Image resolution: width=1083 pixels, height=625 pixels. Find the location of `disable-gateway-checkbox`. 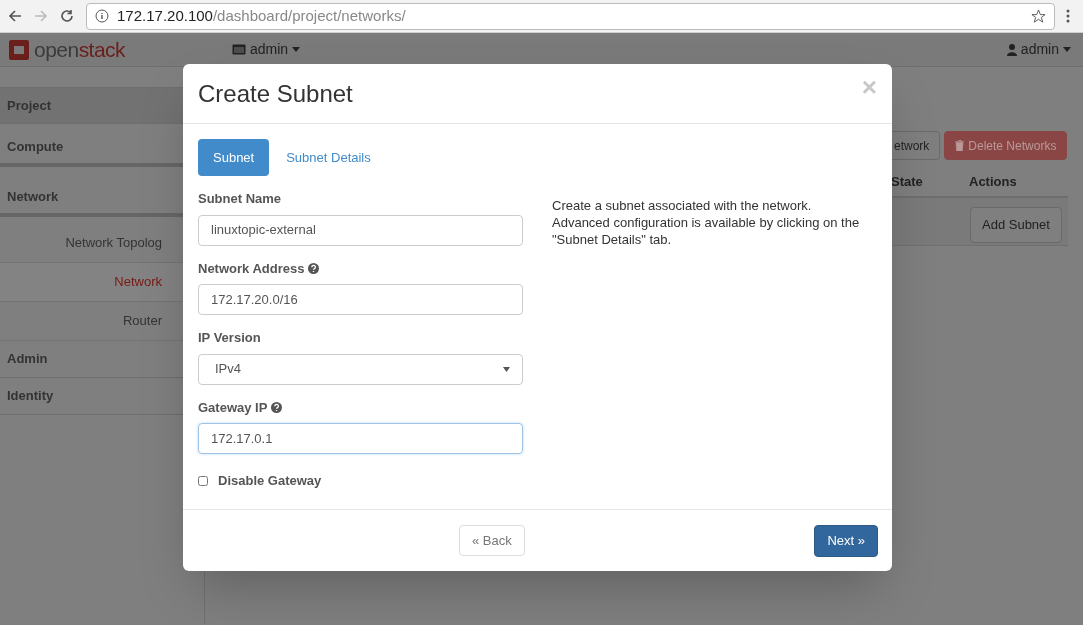

disable-gateway-checkbox is located at coordinates (203, 480).